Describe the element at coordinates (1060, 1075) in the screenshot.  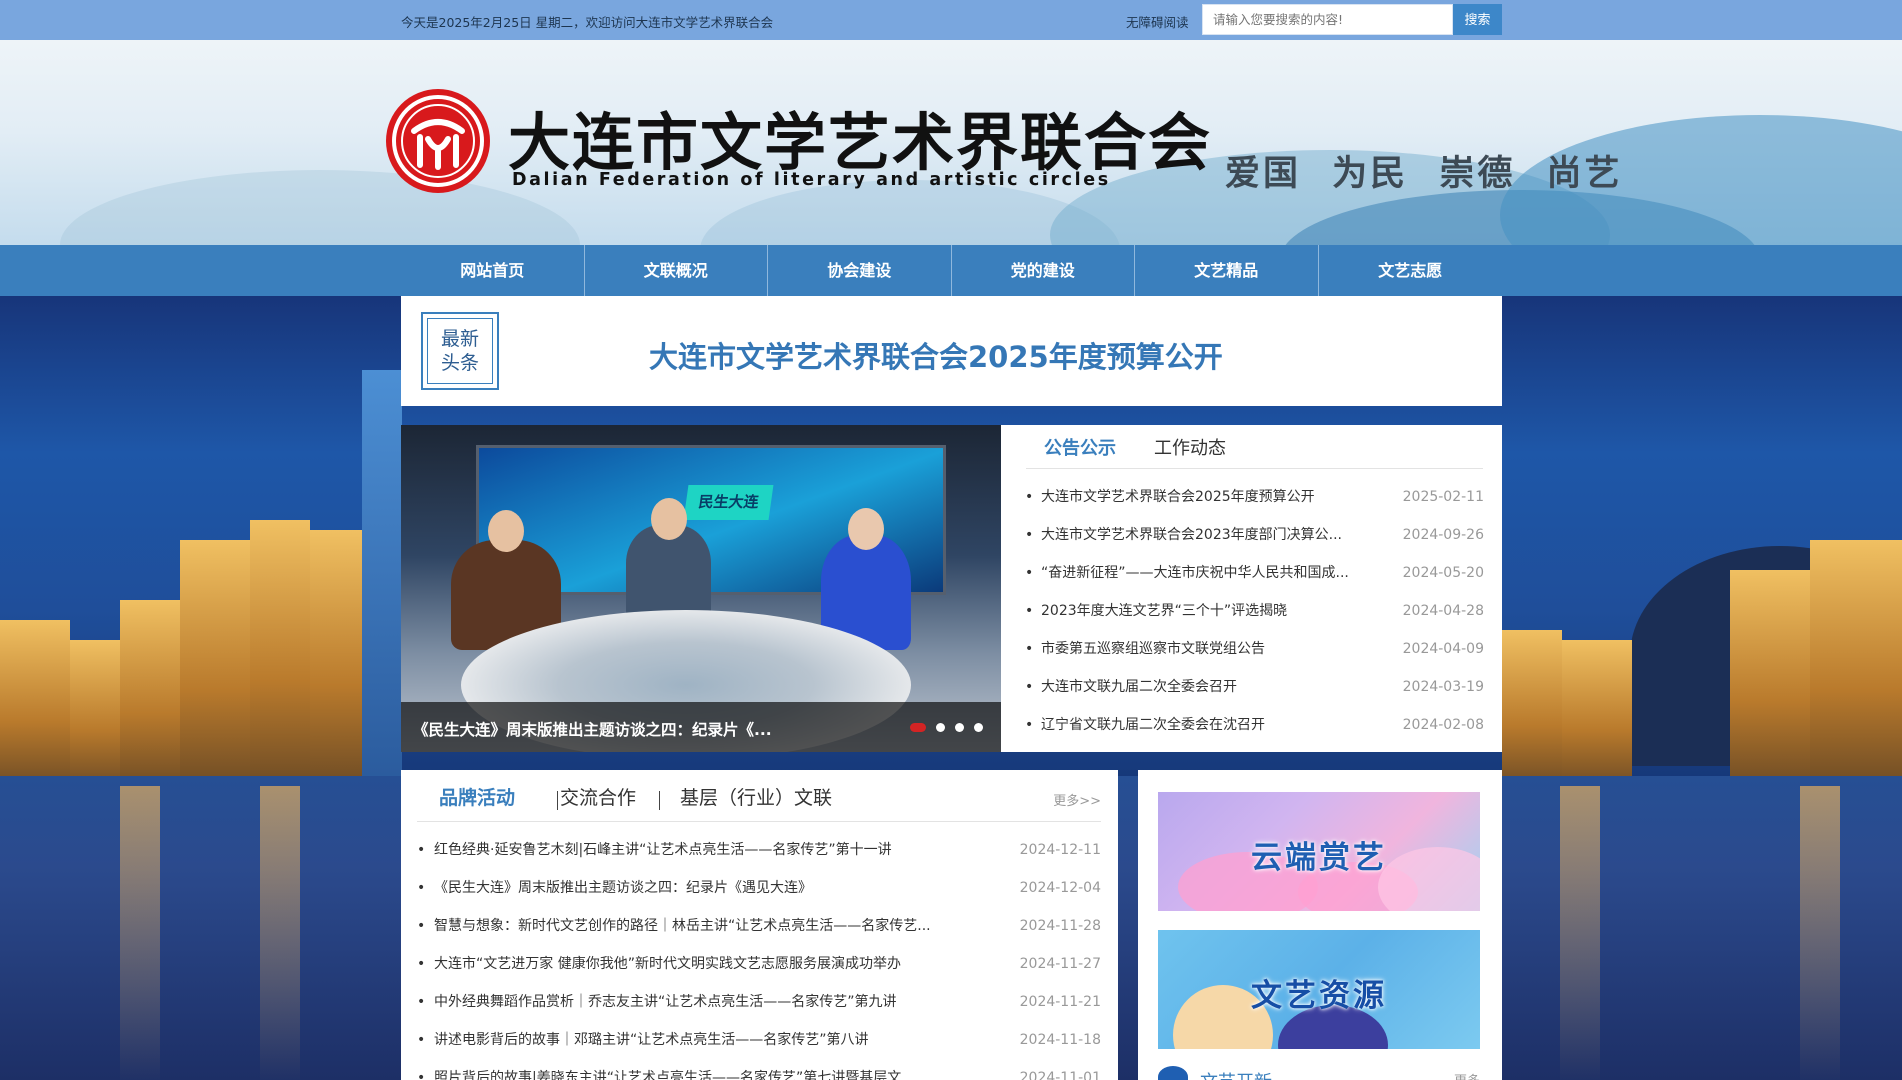
I see `list-item-date: 2024-11-01` at that location.